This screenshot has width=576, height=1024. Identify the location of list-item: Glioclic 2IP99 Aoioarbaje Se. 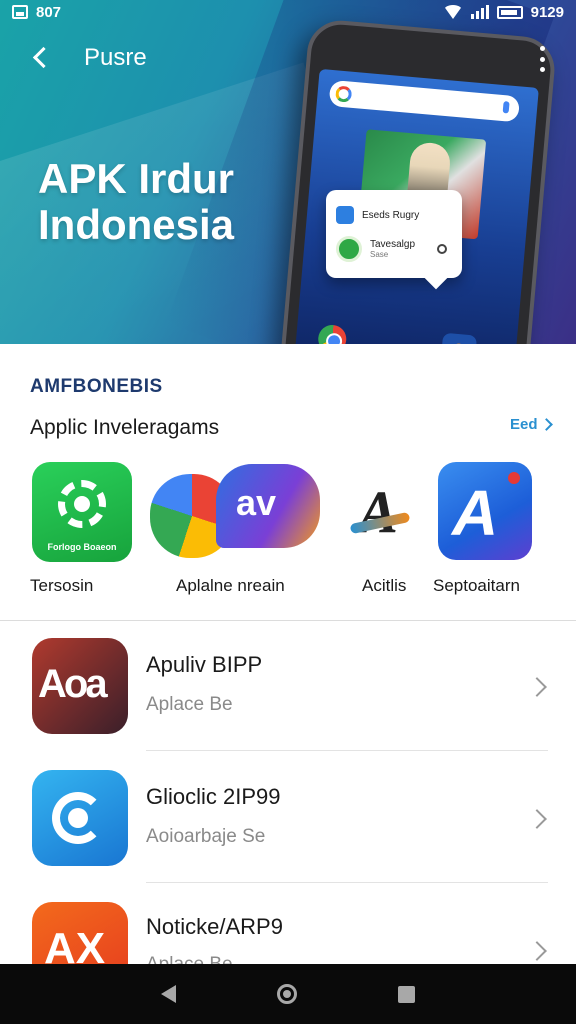
(288, 820).